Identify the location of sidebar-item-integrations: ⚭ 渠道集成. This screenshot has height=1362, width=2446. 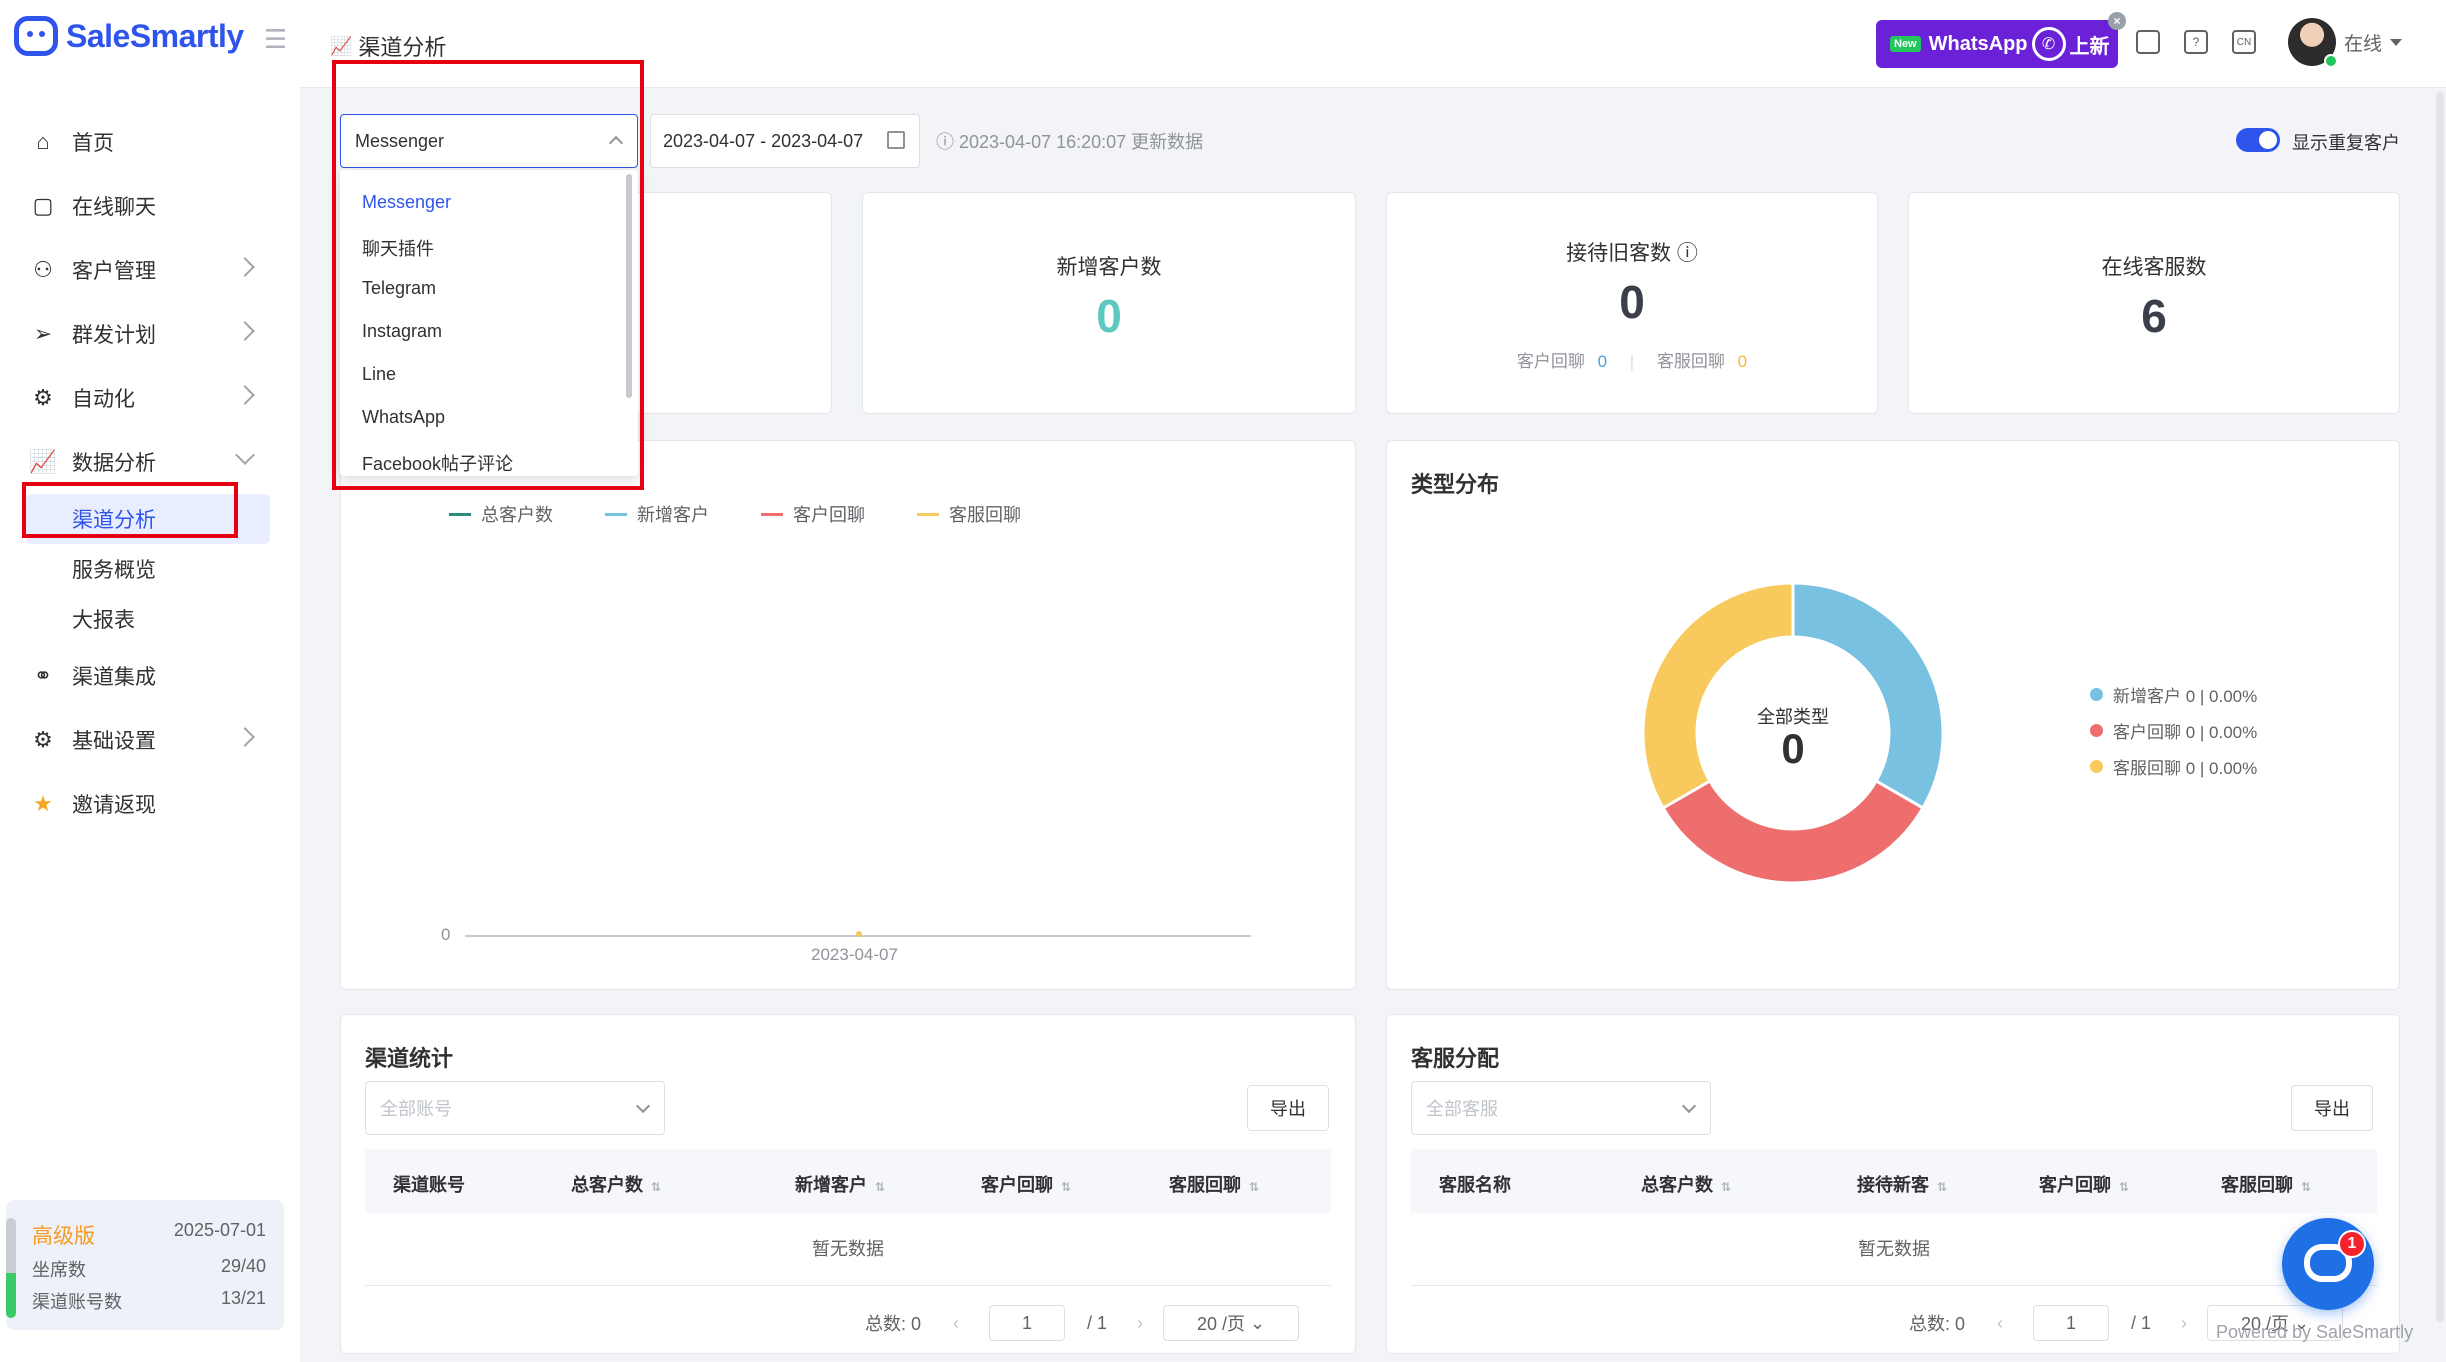
(150, 676).